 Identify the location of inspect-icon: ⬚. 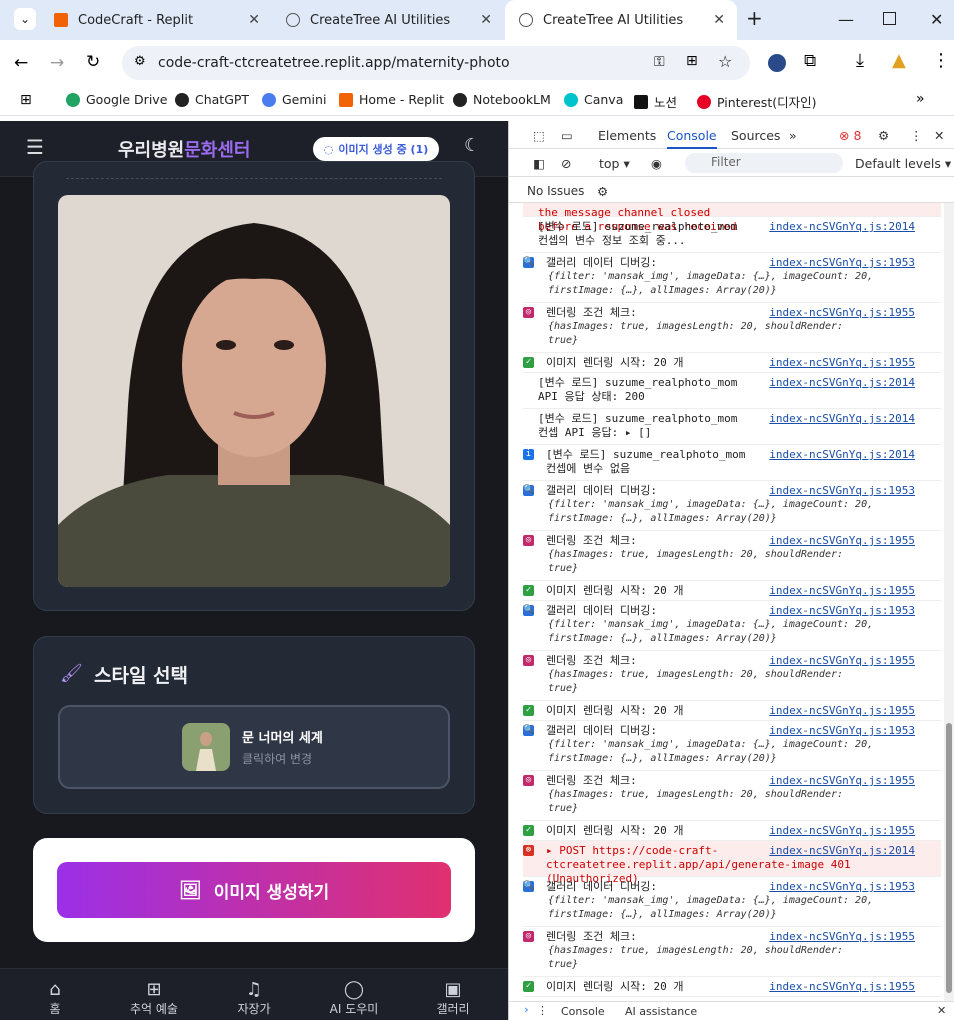
(539, 135).